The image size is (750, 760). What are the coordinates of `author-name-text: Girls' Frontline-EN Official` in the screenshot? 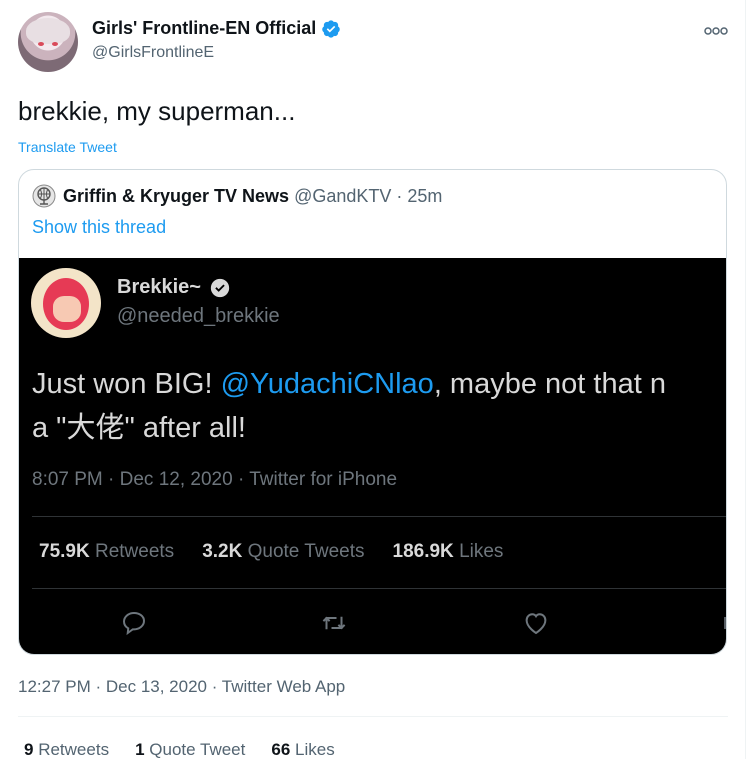 It's located at (204, 28).